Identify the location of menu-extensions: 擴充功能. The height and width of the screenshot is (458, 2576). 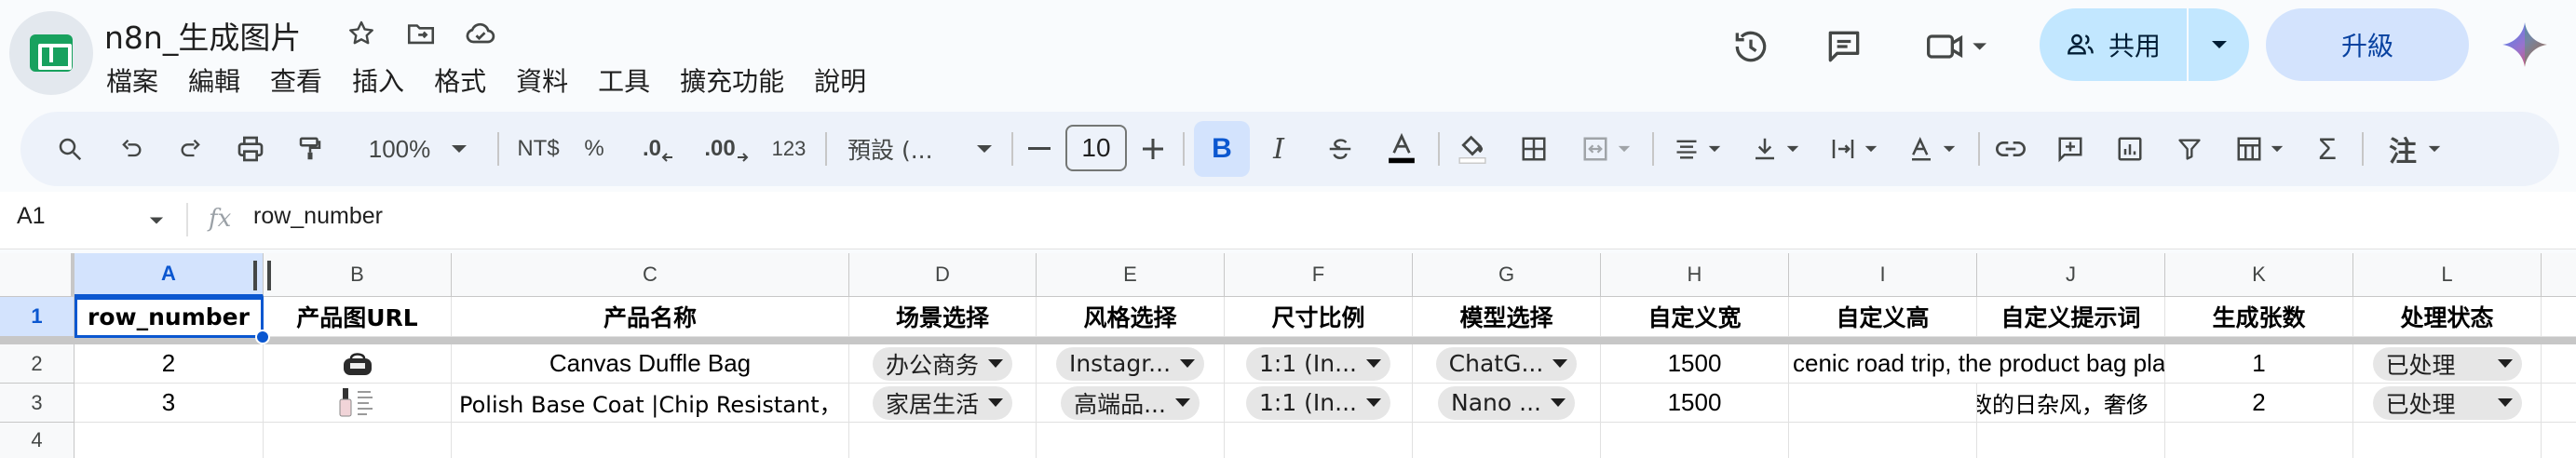
(732, 80).